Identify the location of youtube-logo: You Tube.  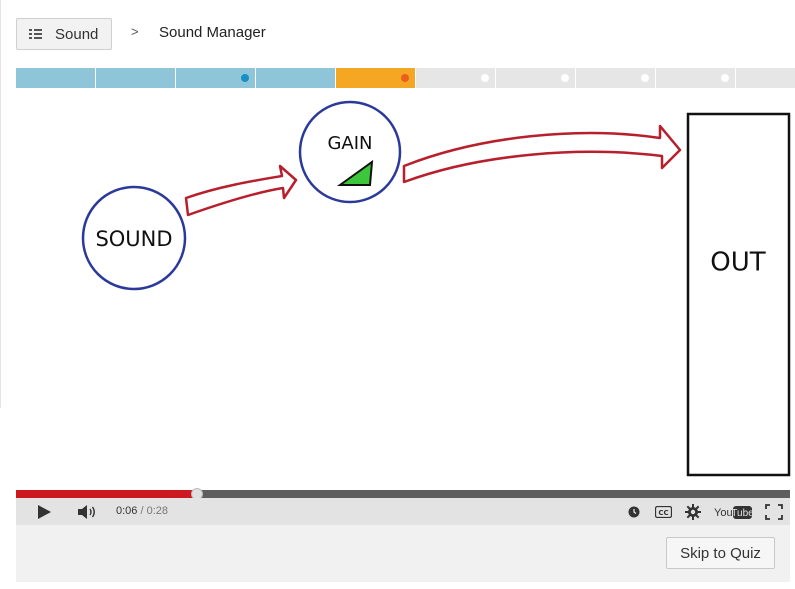
(733, 512).